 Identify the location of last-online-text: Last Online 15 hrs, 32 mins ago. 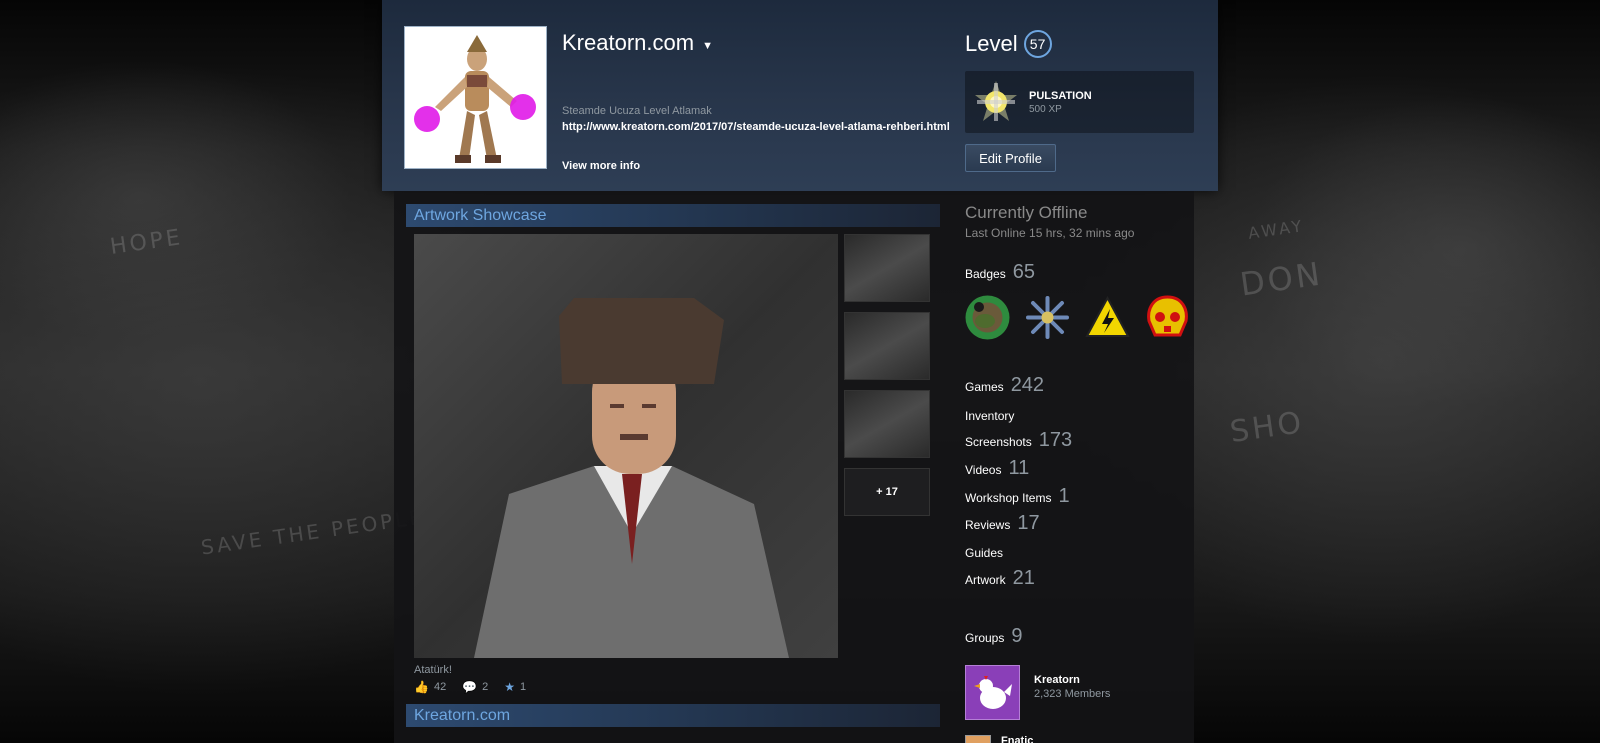
(1050, 233).